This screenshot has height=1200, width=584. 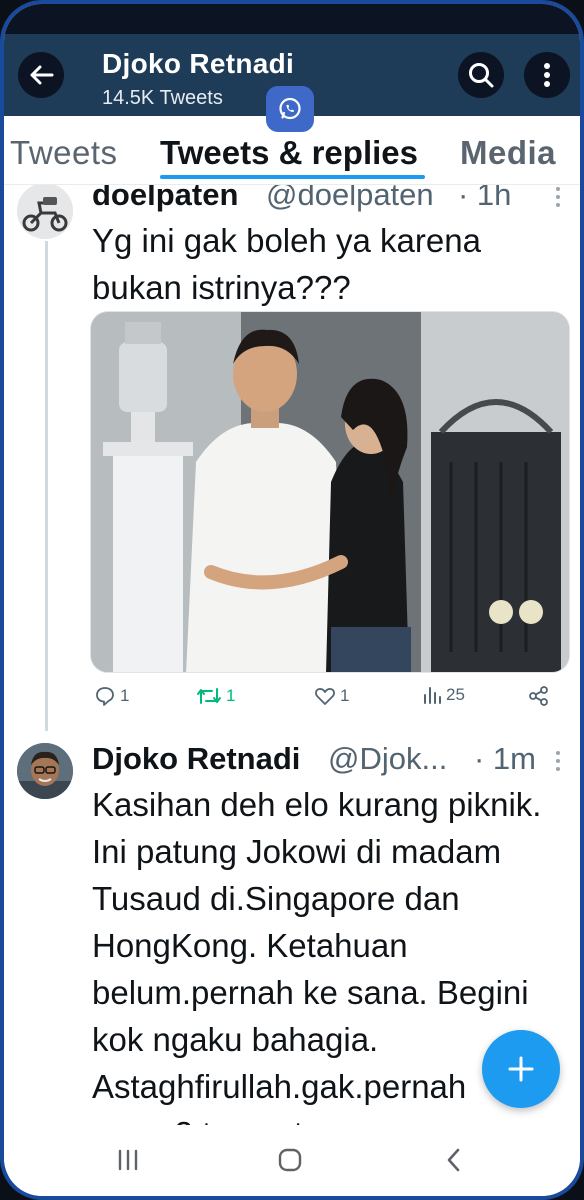 What do you see at coordinates (508, 153) in the screenshot?
I see `tab-media: Media` at bounding box center [508, 153].